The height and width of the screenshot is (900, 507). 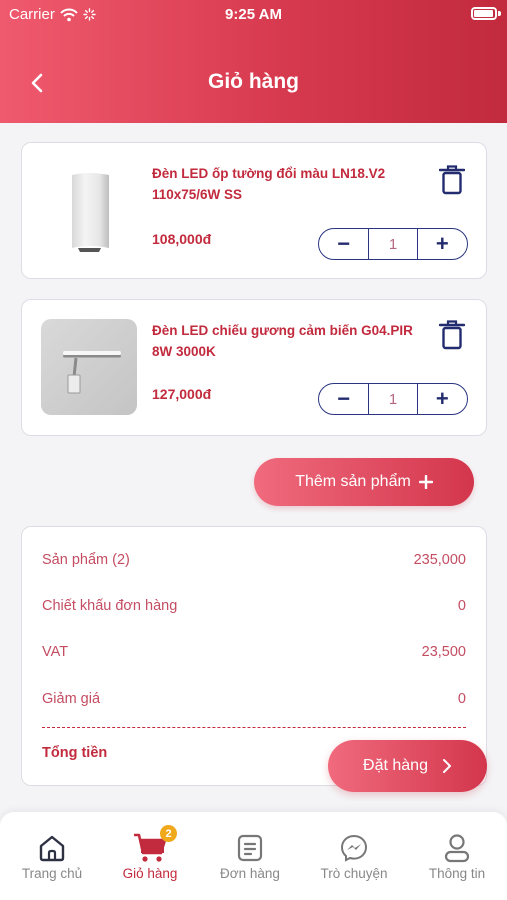 I want to click on summary-row-discount: Chiết khấu đơn hàng 0, so click(x=254, y=606).